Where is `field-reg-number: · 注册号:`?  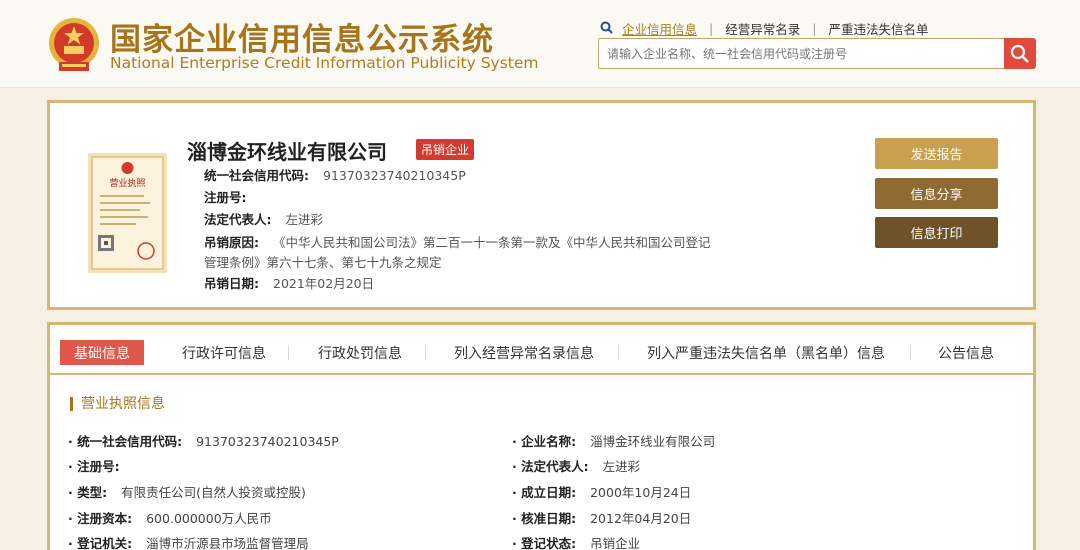 field-reg-number: · 注册号: is located at coordinates (94, 466).